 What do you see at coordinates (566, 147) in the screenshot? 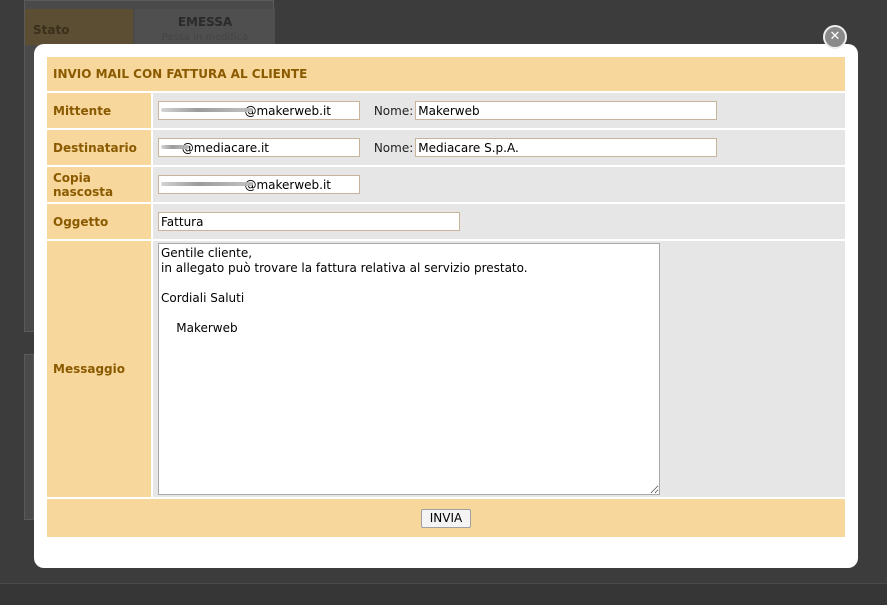
I see `destinatario-nome-input` at bounding box center [566, 147].